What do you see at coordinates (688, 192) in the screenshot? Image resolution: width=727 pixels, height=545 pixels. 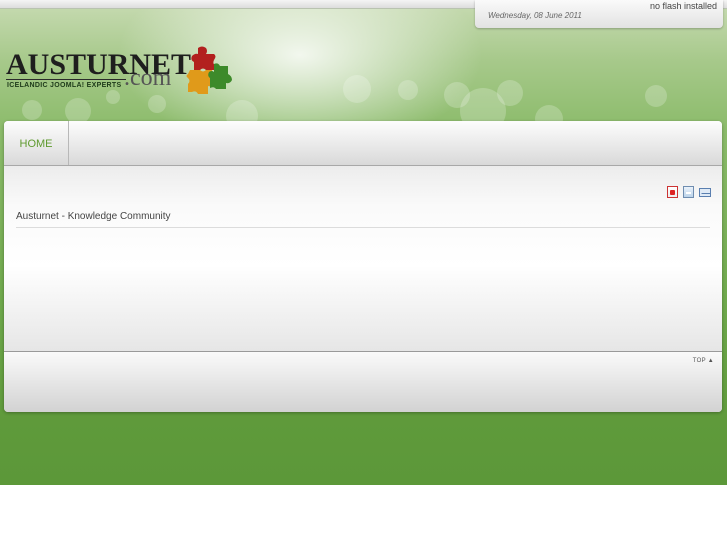 I see `print-icon` at bounding box center [688, 192].